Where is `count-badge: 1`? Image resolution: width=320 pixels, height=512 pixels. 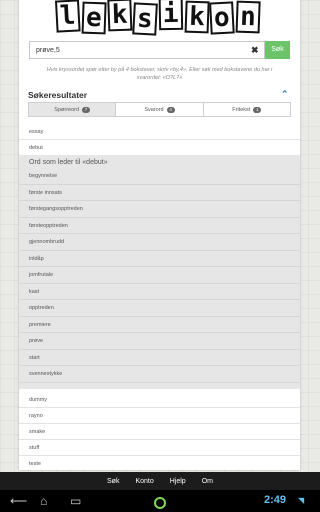 count-badge: 1 is located at coordinates (257, 109).